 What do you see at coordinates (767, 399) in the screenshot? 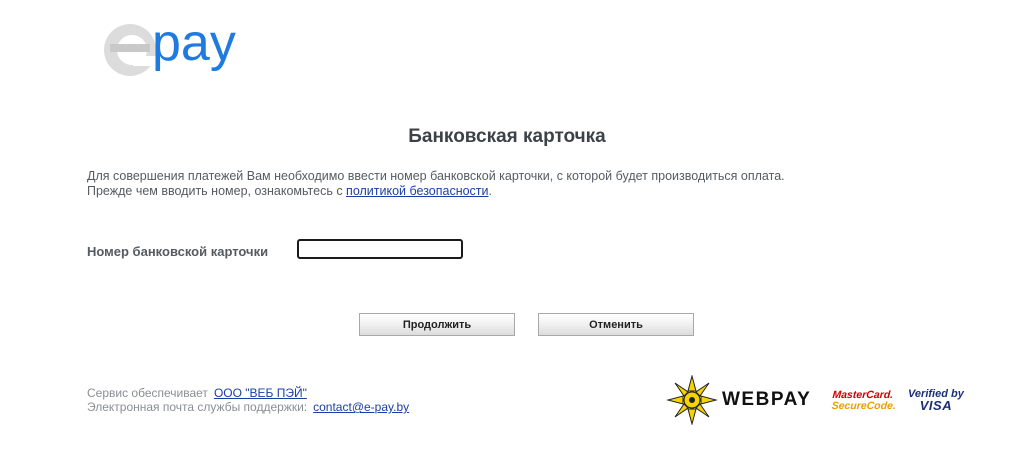
I see `webpay-logo-text: WEBPAY` at bounding box center [767, 399].